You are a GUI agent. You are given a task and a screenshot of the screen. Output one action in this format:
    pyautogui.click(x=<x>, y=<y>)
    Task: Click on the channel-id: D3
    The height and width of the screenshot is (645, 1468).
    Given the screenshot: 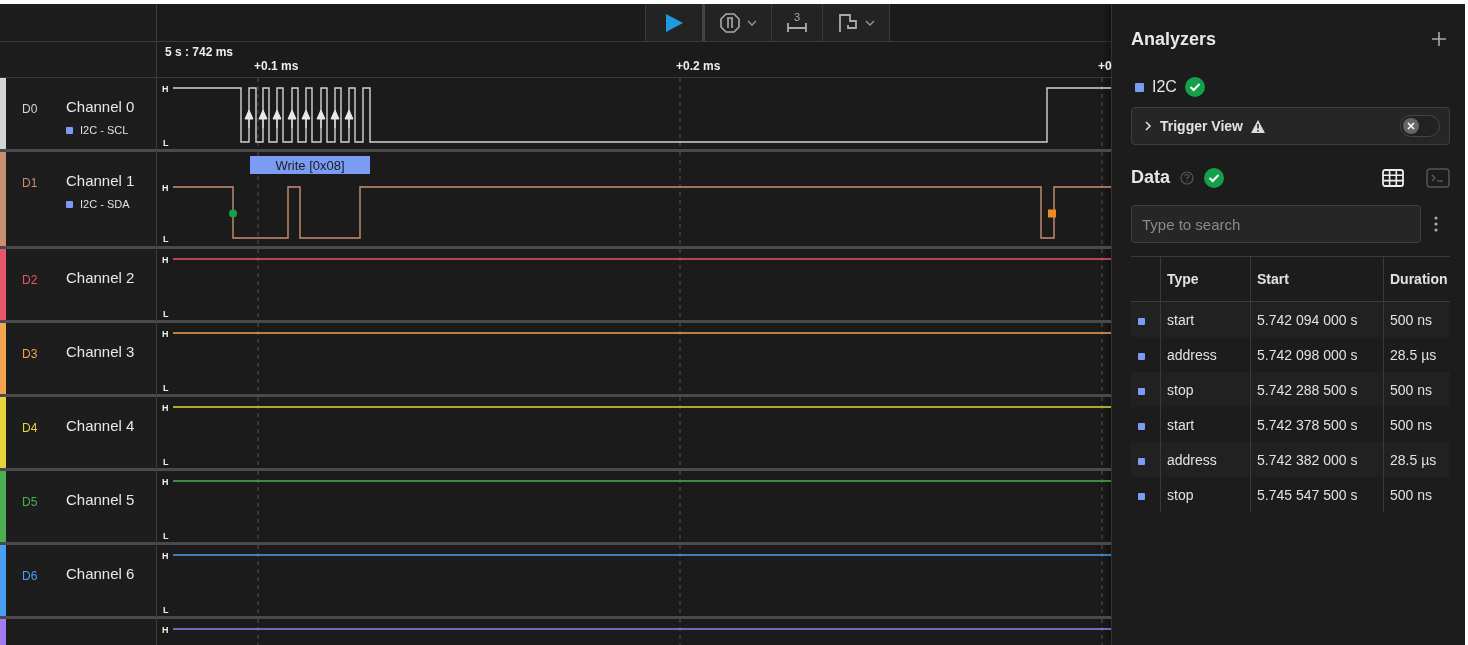 What is the action you would take?
    pyautogui.click(x=30, y=354)
    